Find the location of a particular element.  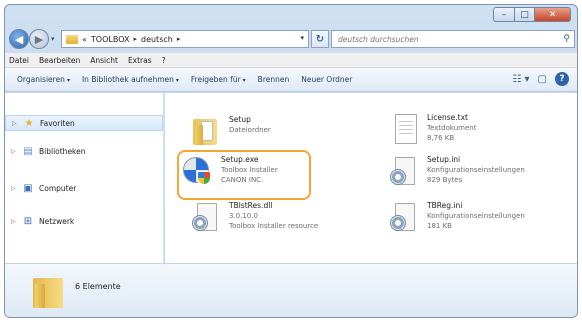

nav-label: Bibliotheken is located at coordinates (62, 151).